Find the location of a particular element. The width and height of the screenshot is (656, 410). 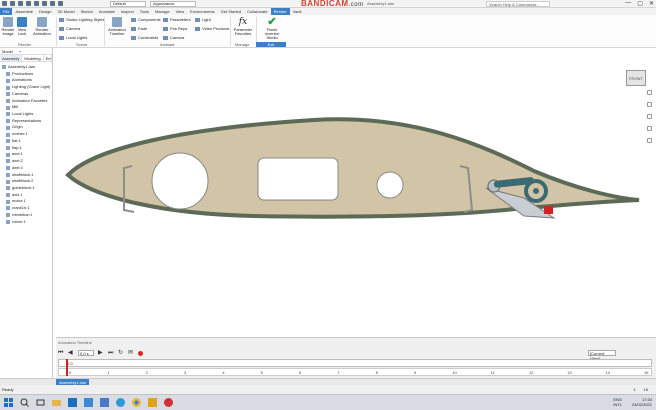

appearance-dropdown: Appearance is located at coordinates (173, 4).